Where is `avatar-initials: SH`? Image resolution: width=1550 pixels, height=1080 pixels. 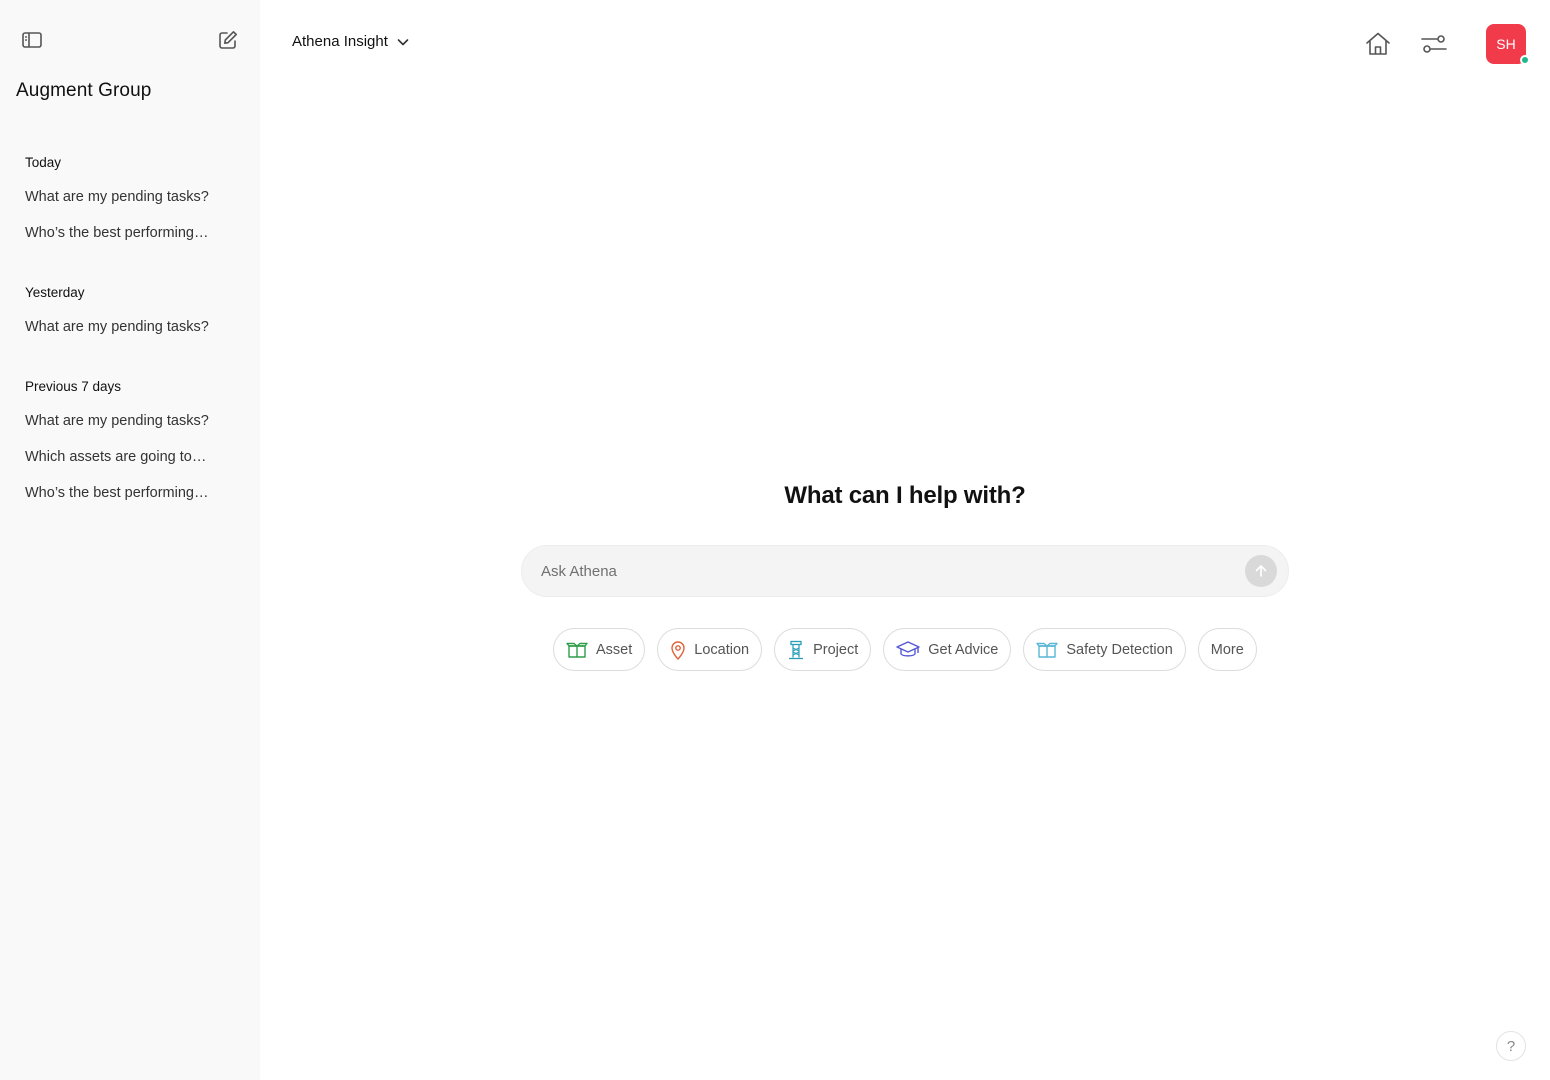
avatar-initials: SH is located at coordinates (1506, 44).